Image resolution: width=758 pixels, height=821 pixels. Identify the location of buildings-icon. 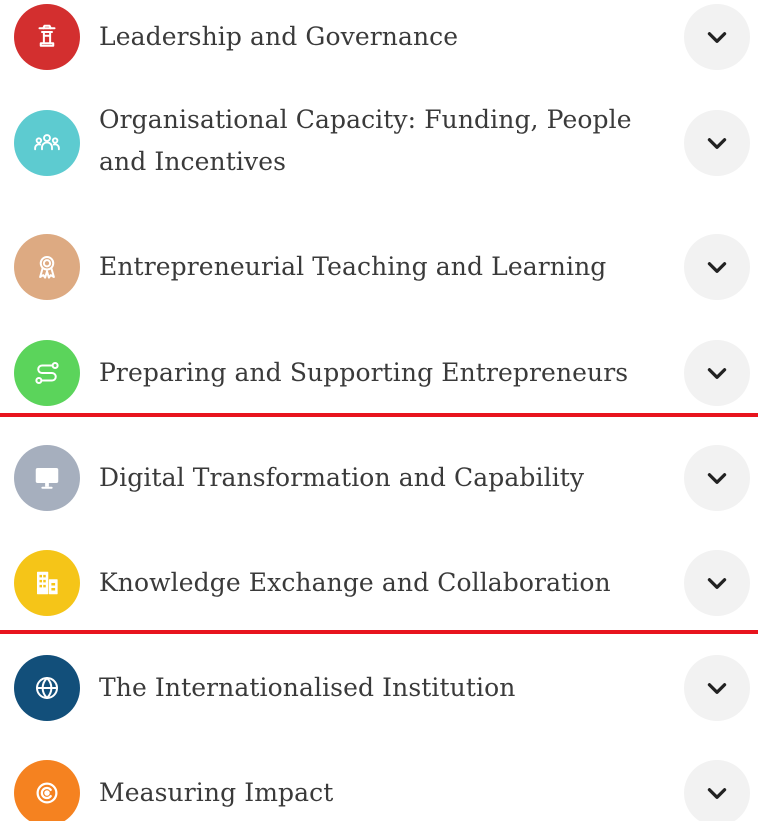
(47, 583).